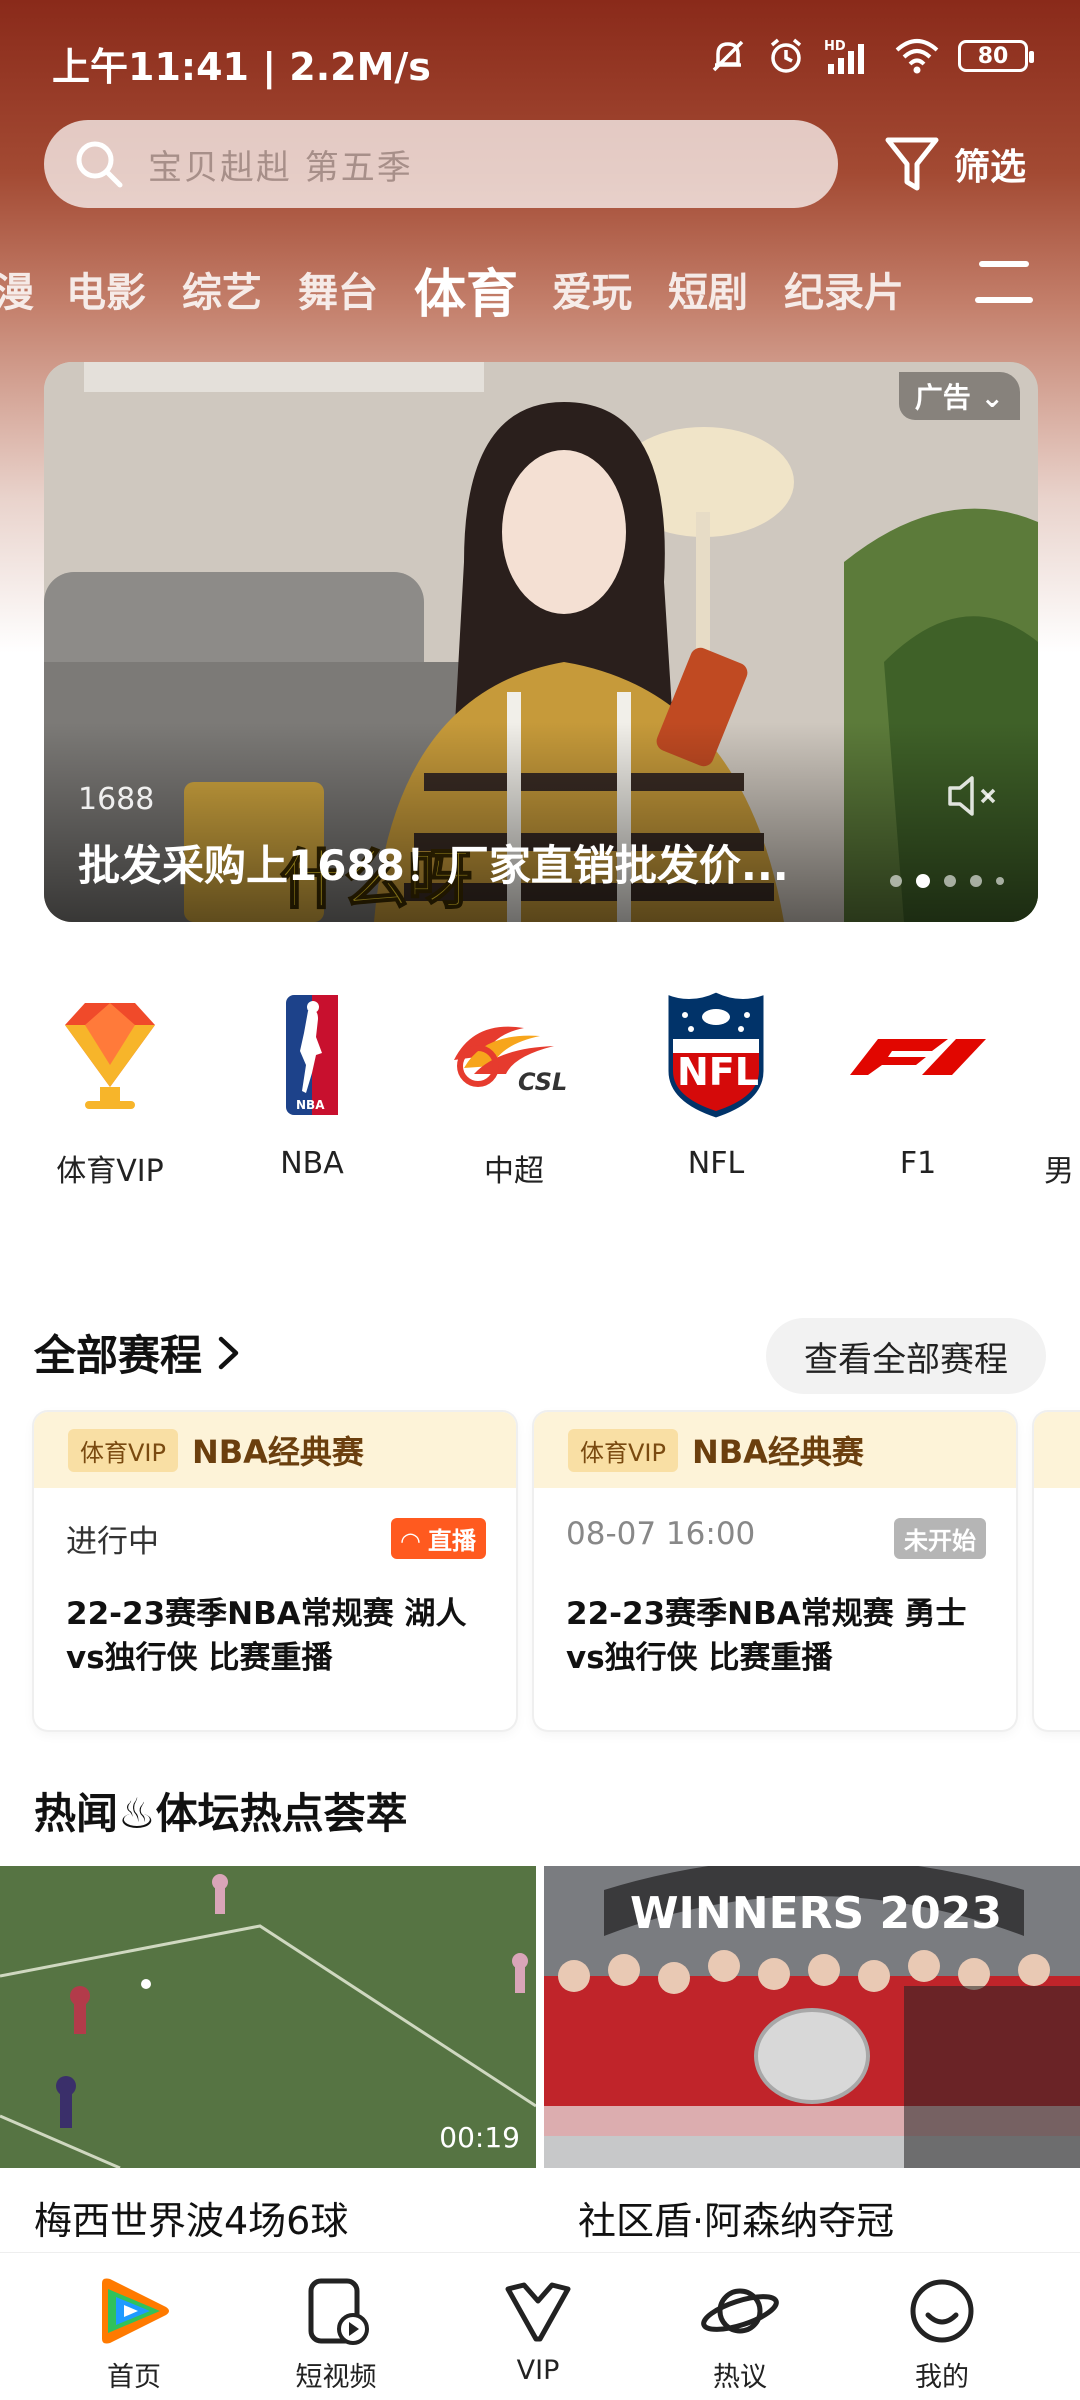  Describe the element at coordinates (452, 1541) in the screenshot. I see `live-badge-label: 直播` at that location.